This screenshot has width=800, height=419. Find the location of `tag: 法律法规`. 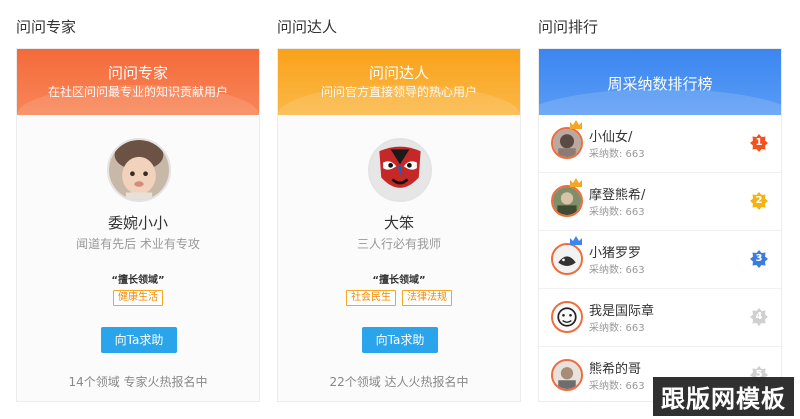

tag: 法律法规 is located at coordinates (427, 298).